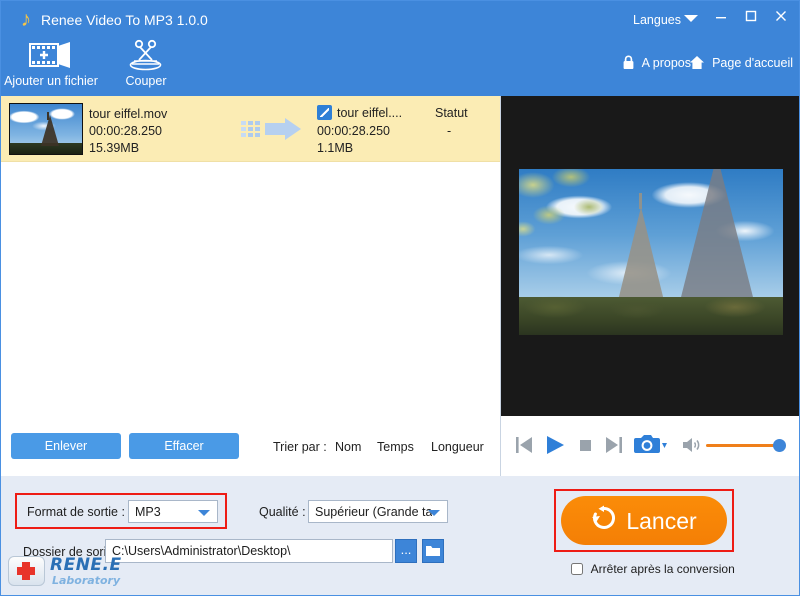  I want to click on volume-slider, so click(743, 445).